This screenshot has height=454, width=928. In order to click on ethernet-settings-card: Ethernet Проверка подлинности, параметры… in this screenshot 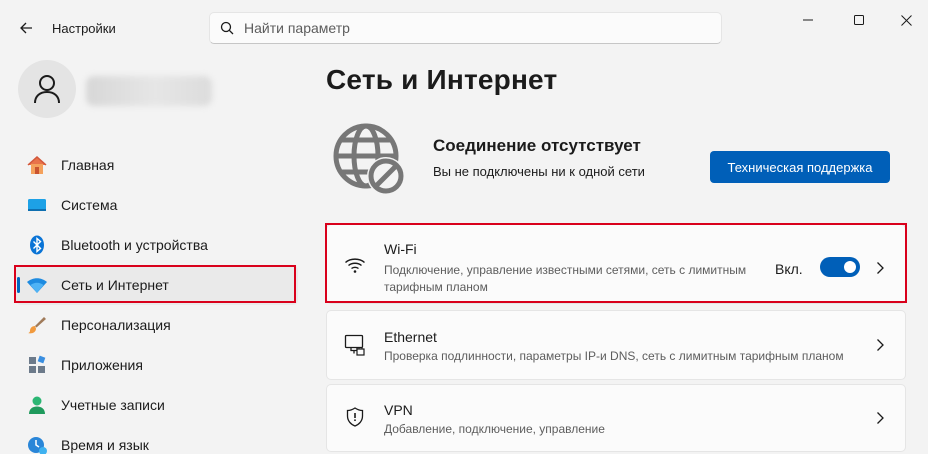, I will do `click(616, 345)`.